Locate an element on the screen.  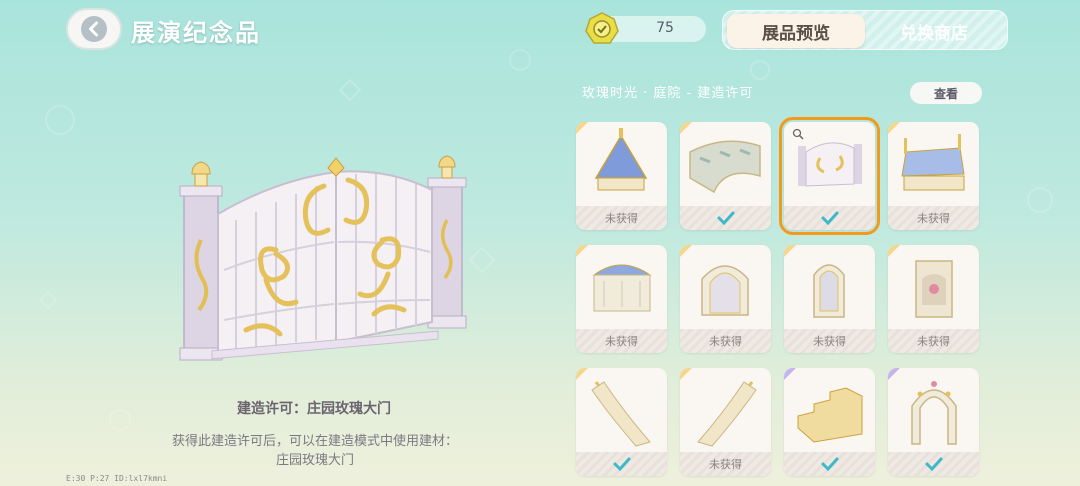
item-card-arched-window-wall: 未获得 is located at coordinates (725, 299).